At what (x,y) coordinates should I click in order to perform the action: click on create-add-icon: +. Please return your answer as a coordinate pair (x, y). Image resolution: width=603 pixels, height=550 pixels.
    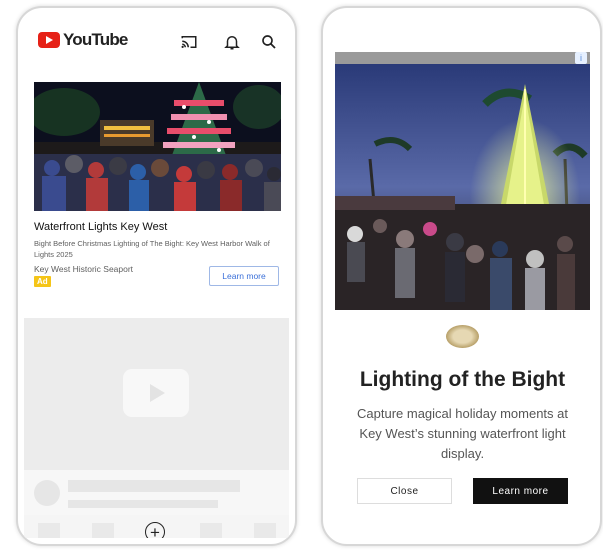
    Looking at the image, I should click on (155, 530).